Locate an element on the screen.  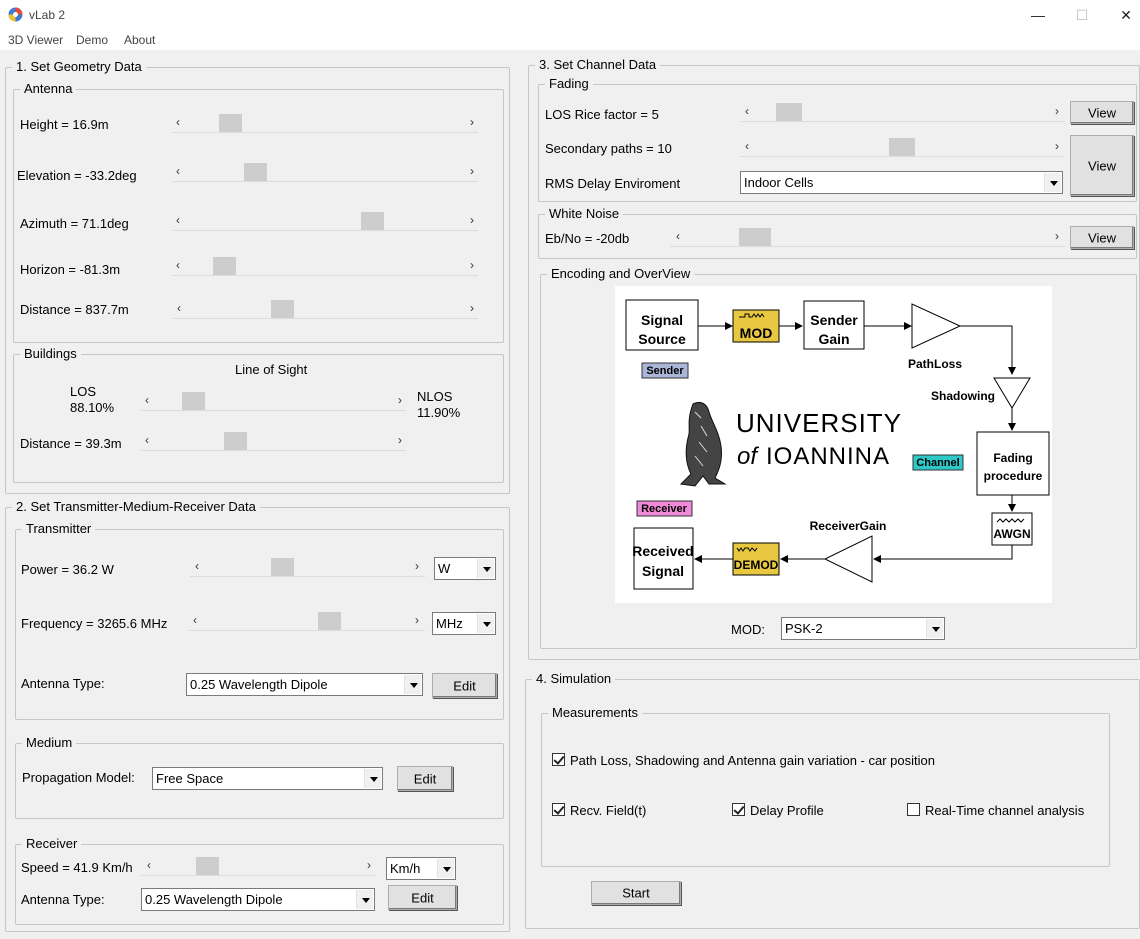
path-loss-checkbox is located at coordinates (558, 759).